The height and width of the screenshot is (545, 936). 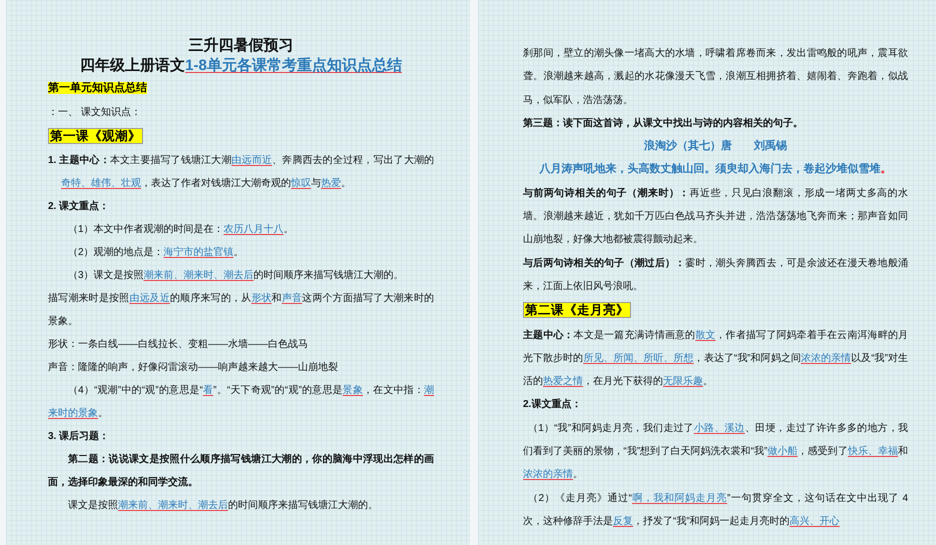 I want to click on lesson-heading: 第一课《观潮》, so click(x=96, y=136).